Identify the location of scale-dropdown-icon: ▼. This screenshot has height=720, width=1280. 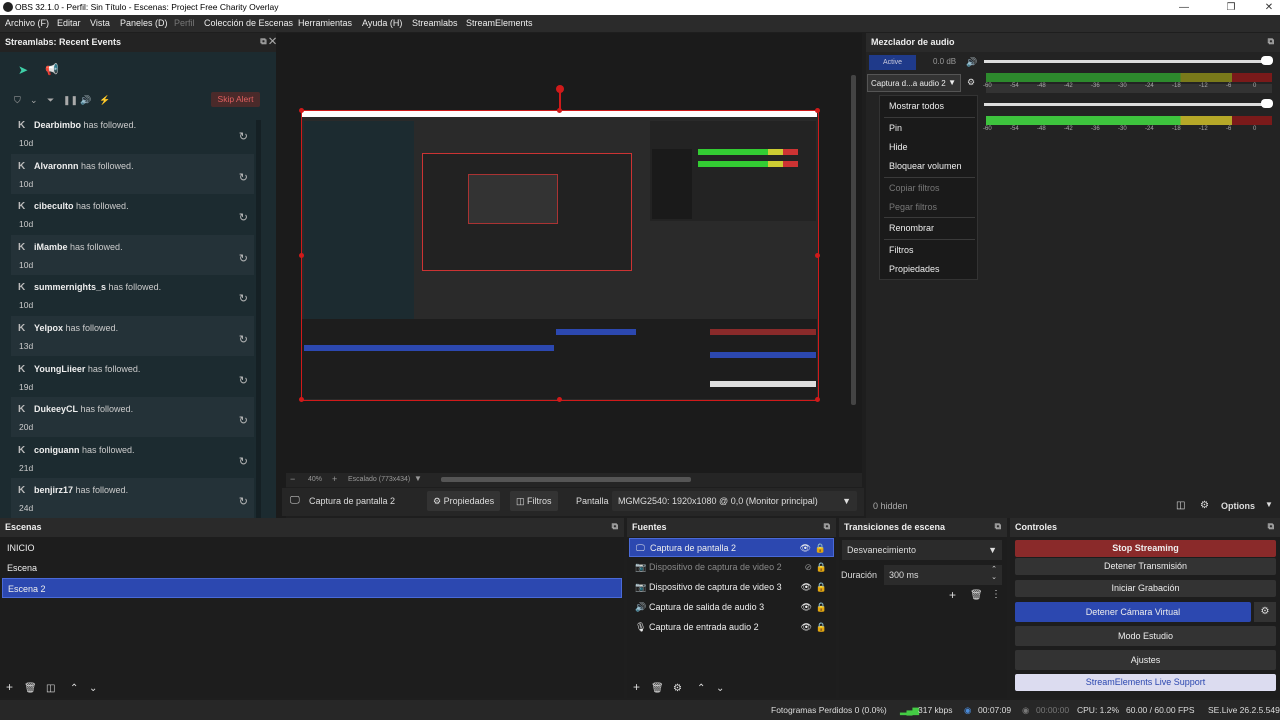
(418, 478).